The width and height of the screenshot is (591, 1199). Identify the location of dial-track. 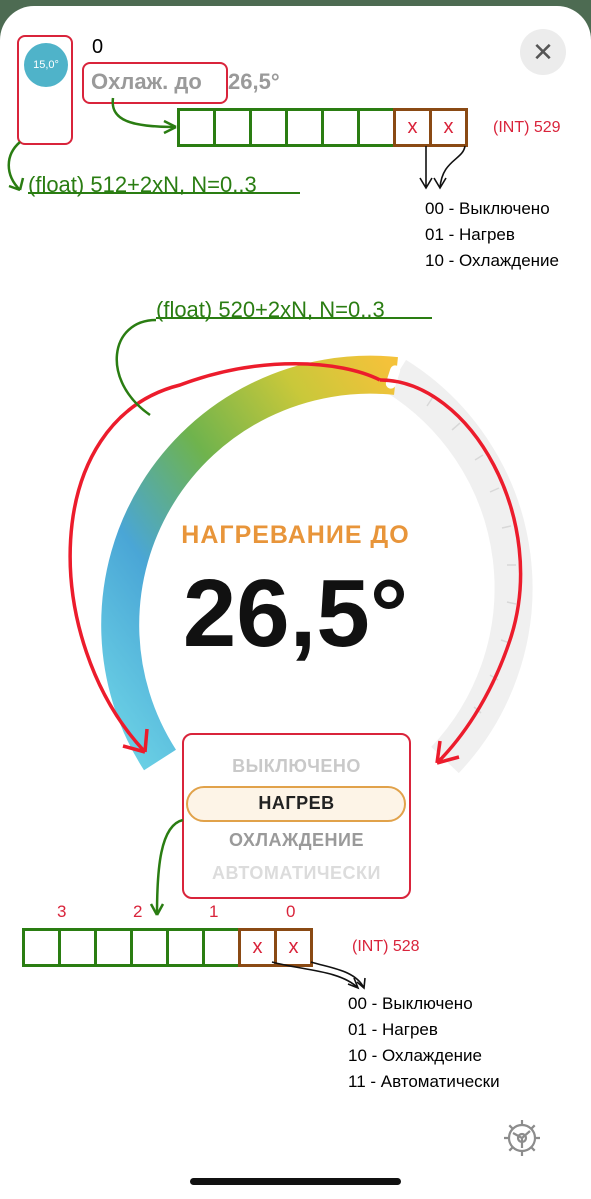
(459, 566).